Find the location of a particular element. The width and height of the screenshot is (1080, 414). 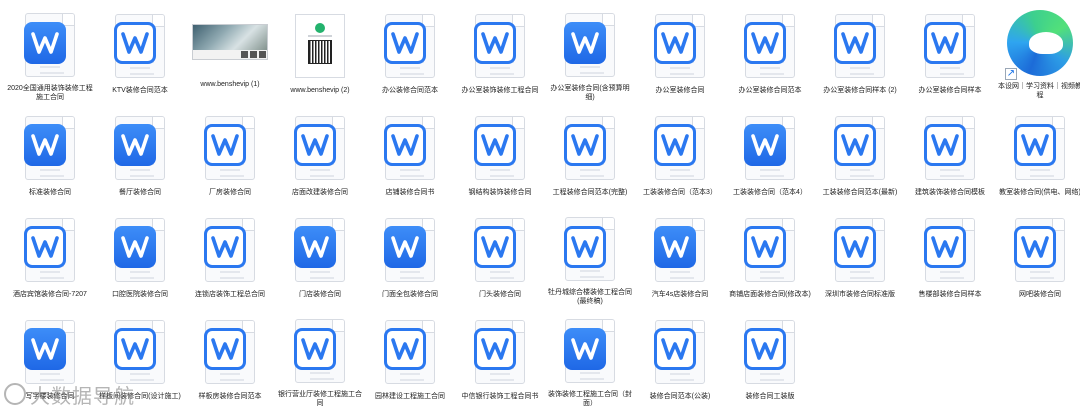

file-item: KTV装修合同范本 is located at coordinates (140, 52).